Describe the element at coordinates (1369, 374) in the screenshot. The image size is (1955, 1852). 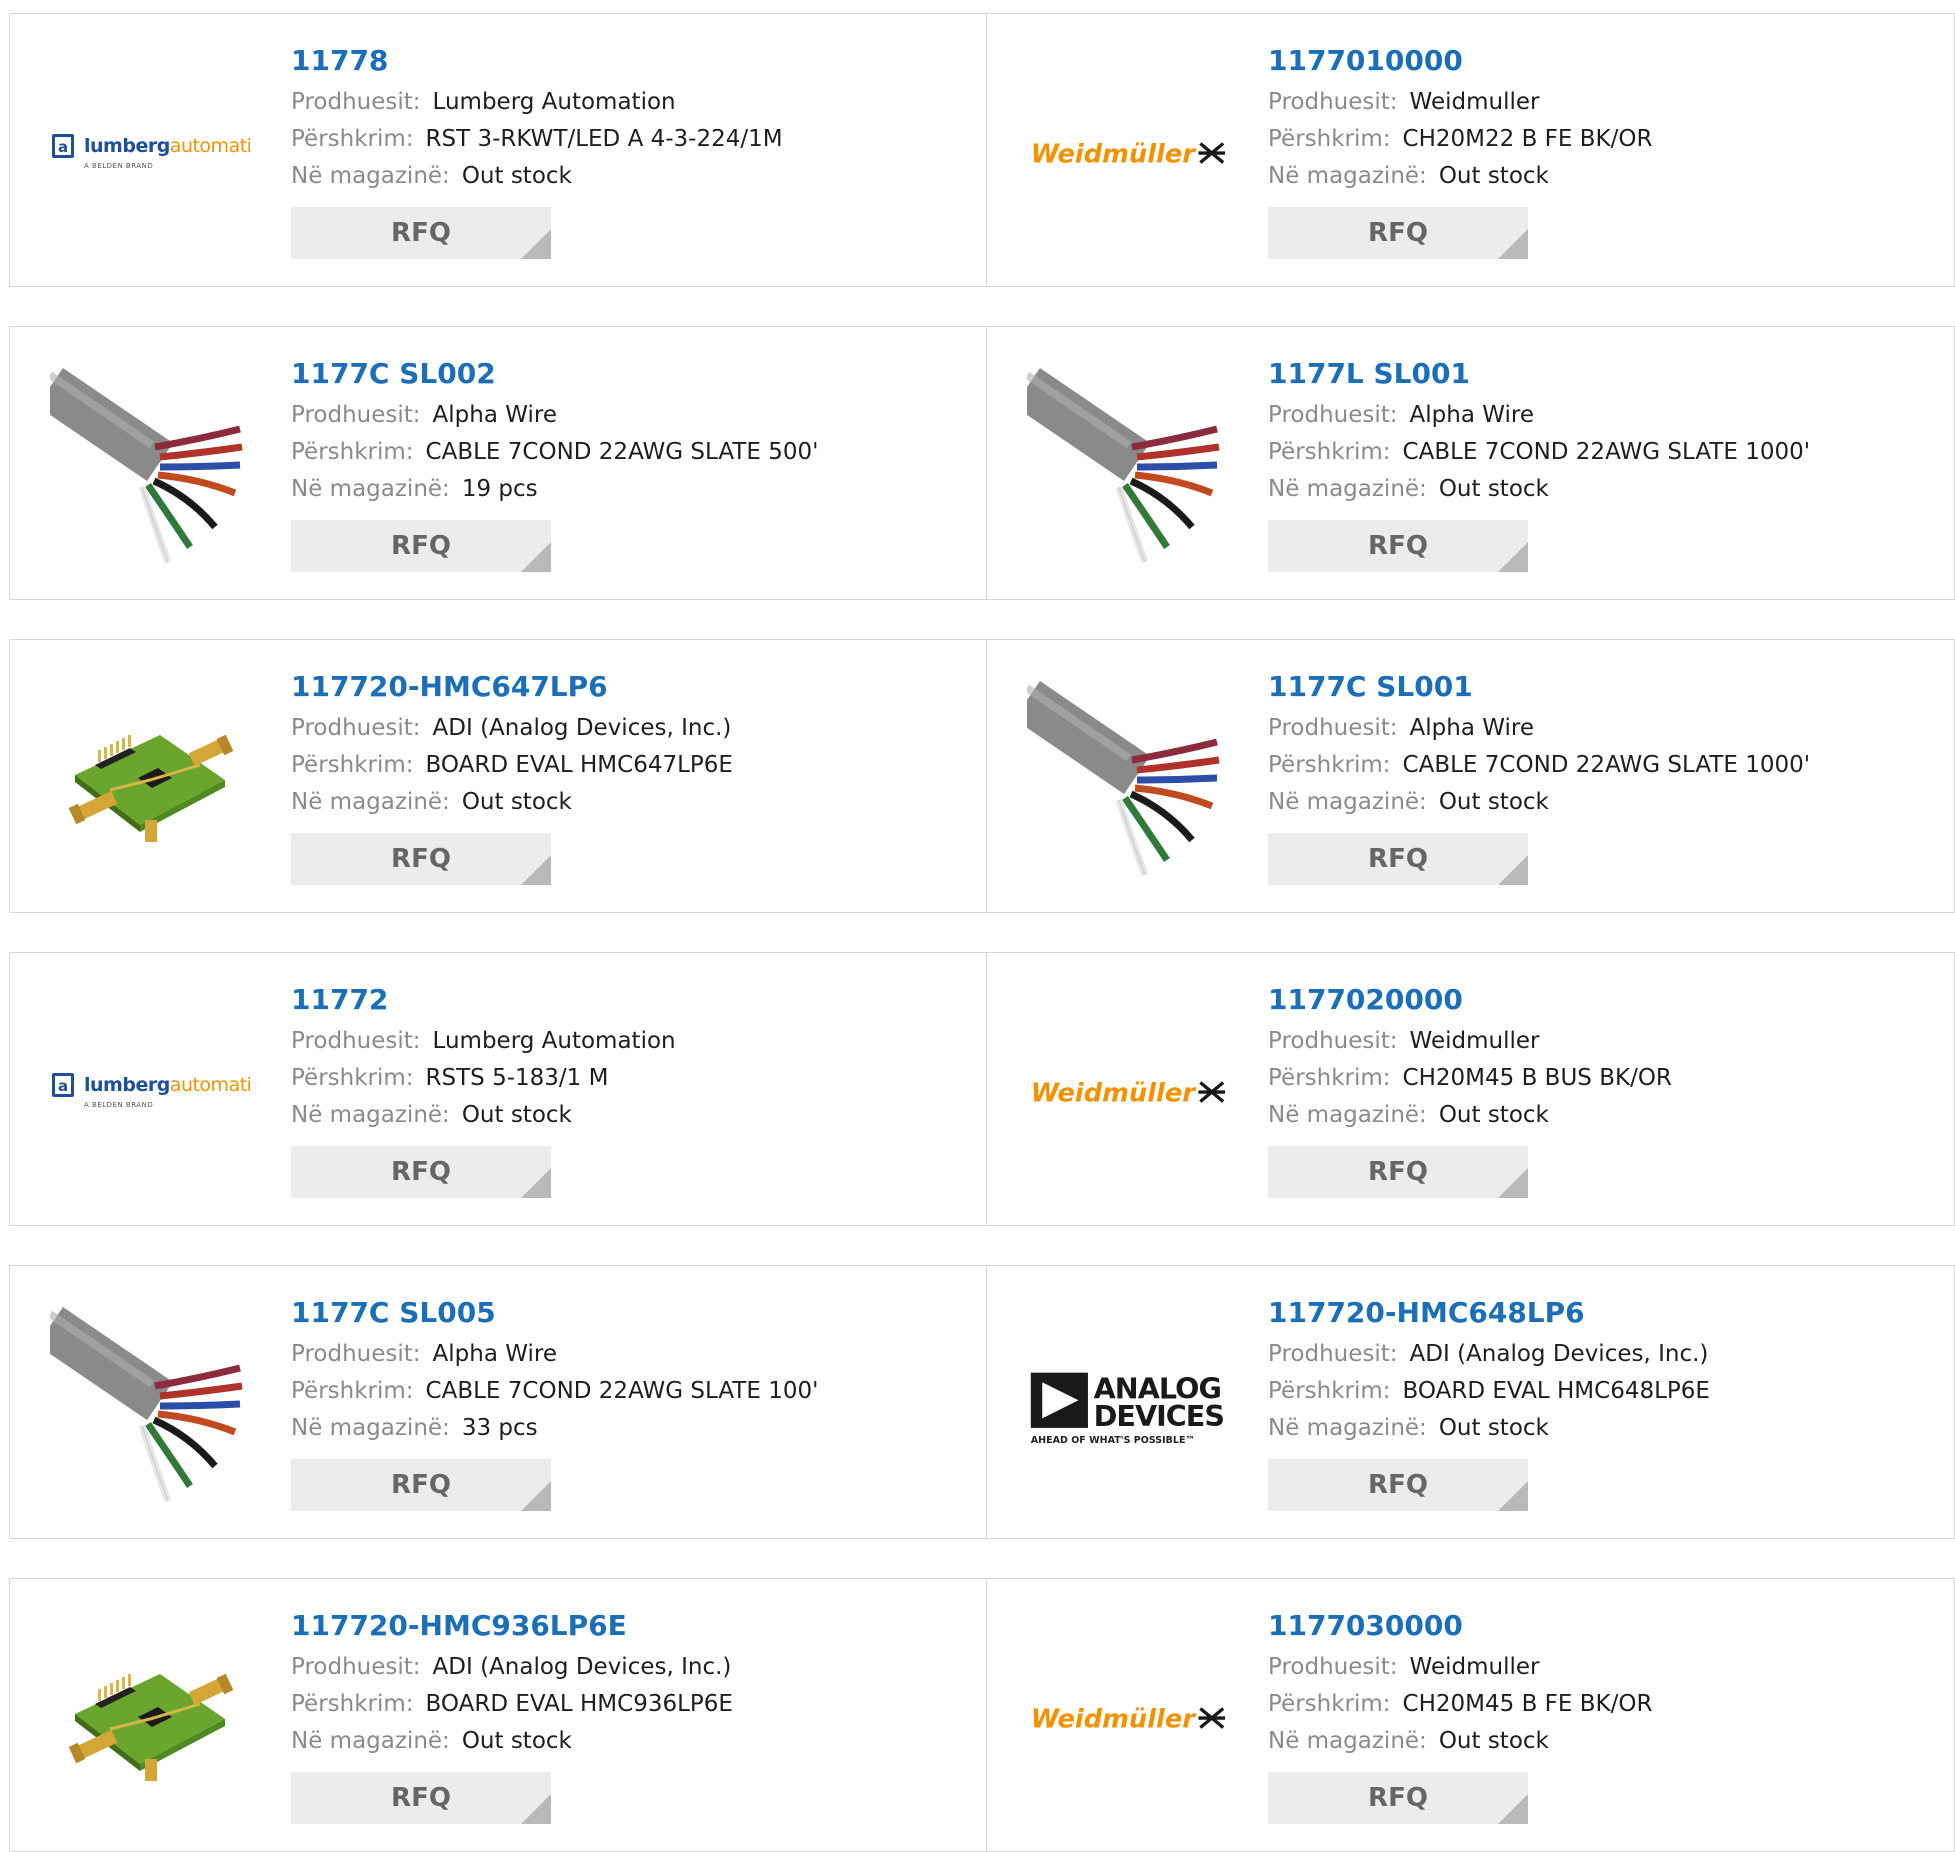
I see `part-number-link: 1177L SL001` at that location.